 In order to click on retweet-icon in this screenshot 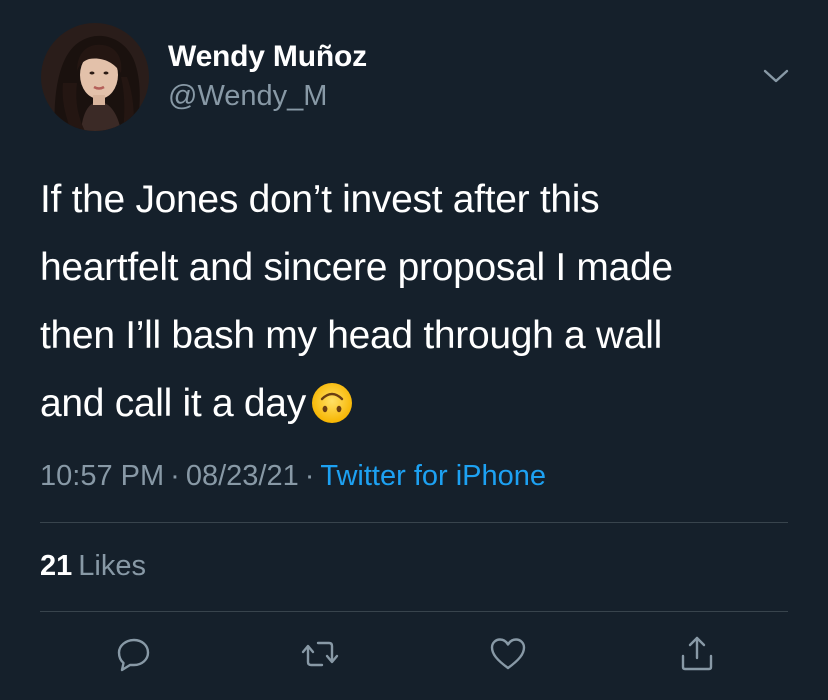, I will do `click(320, 654)`.